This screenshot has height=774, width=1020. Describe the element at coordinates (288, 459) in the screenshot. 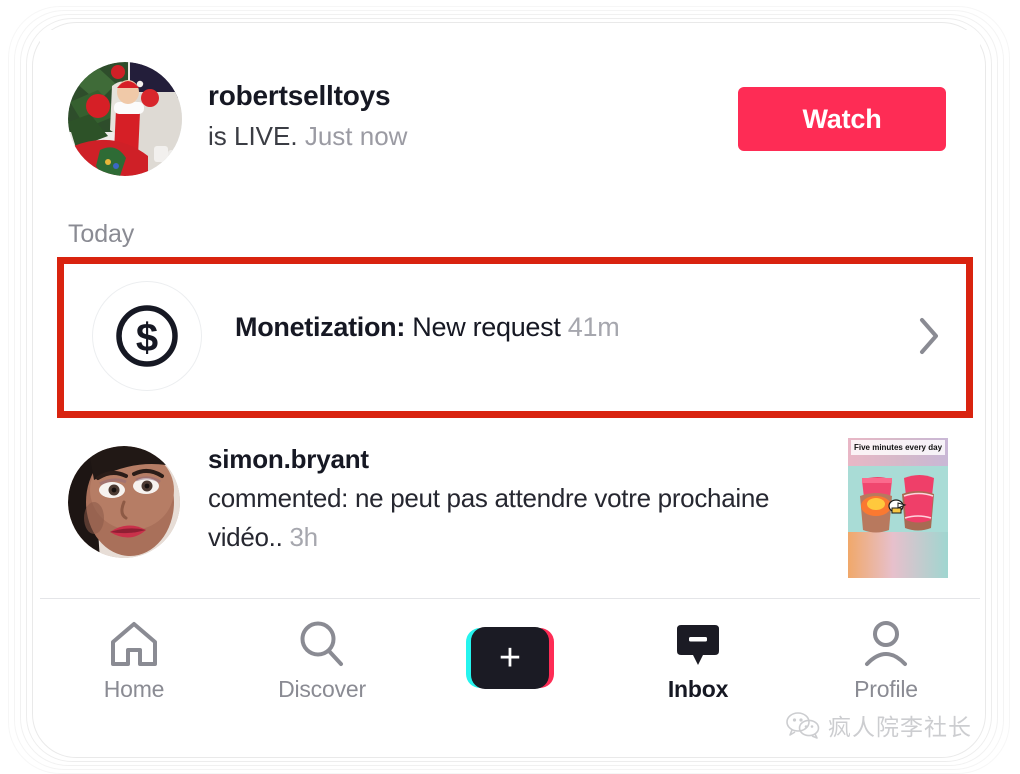

I see `comment-username: simon.bryant` at that location.